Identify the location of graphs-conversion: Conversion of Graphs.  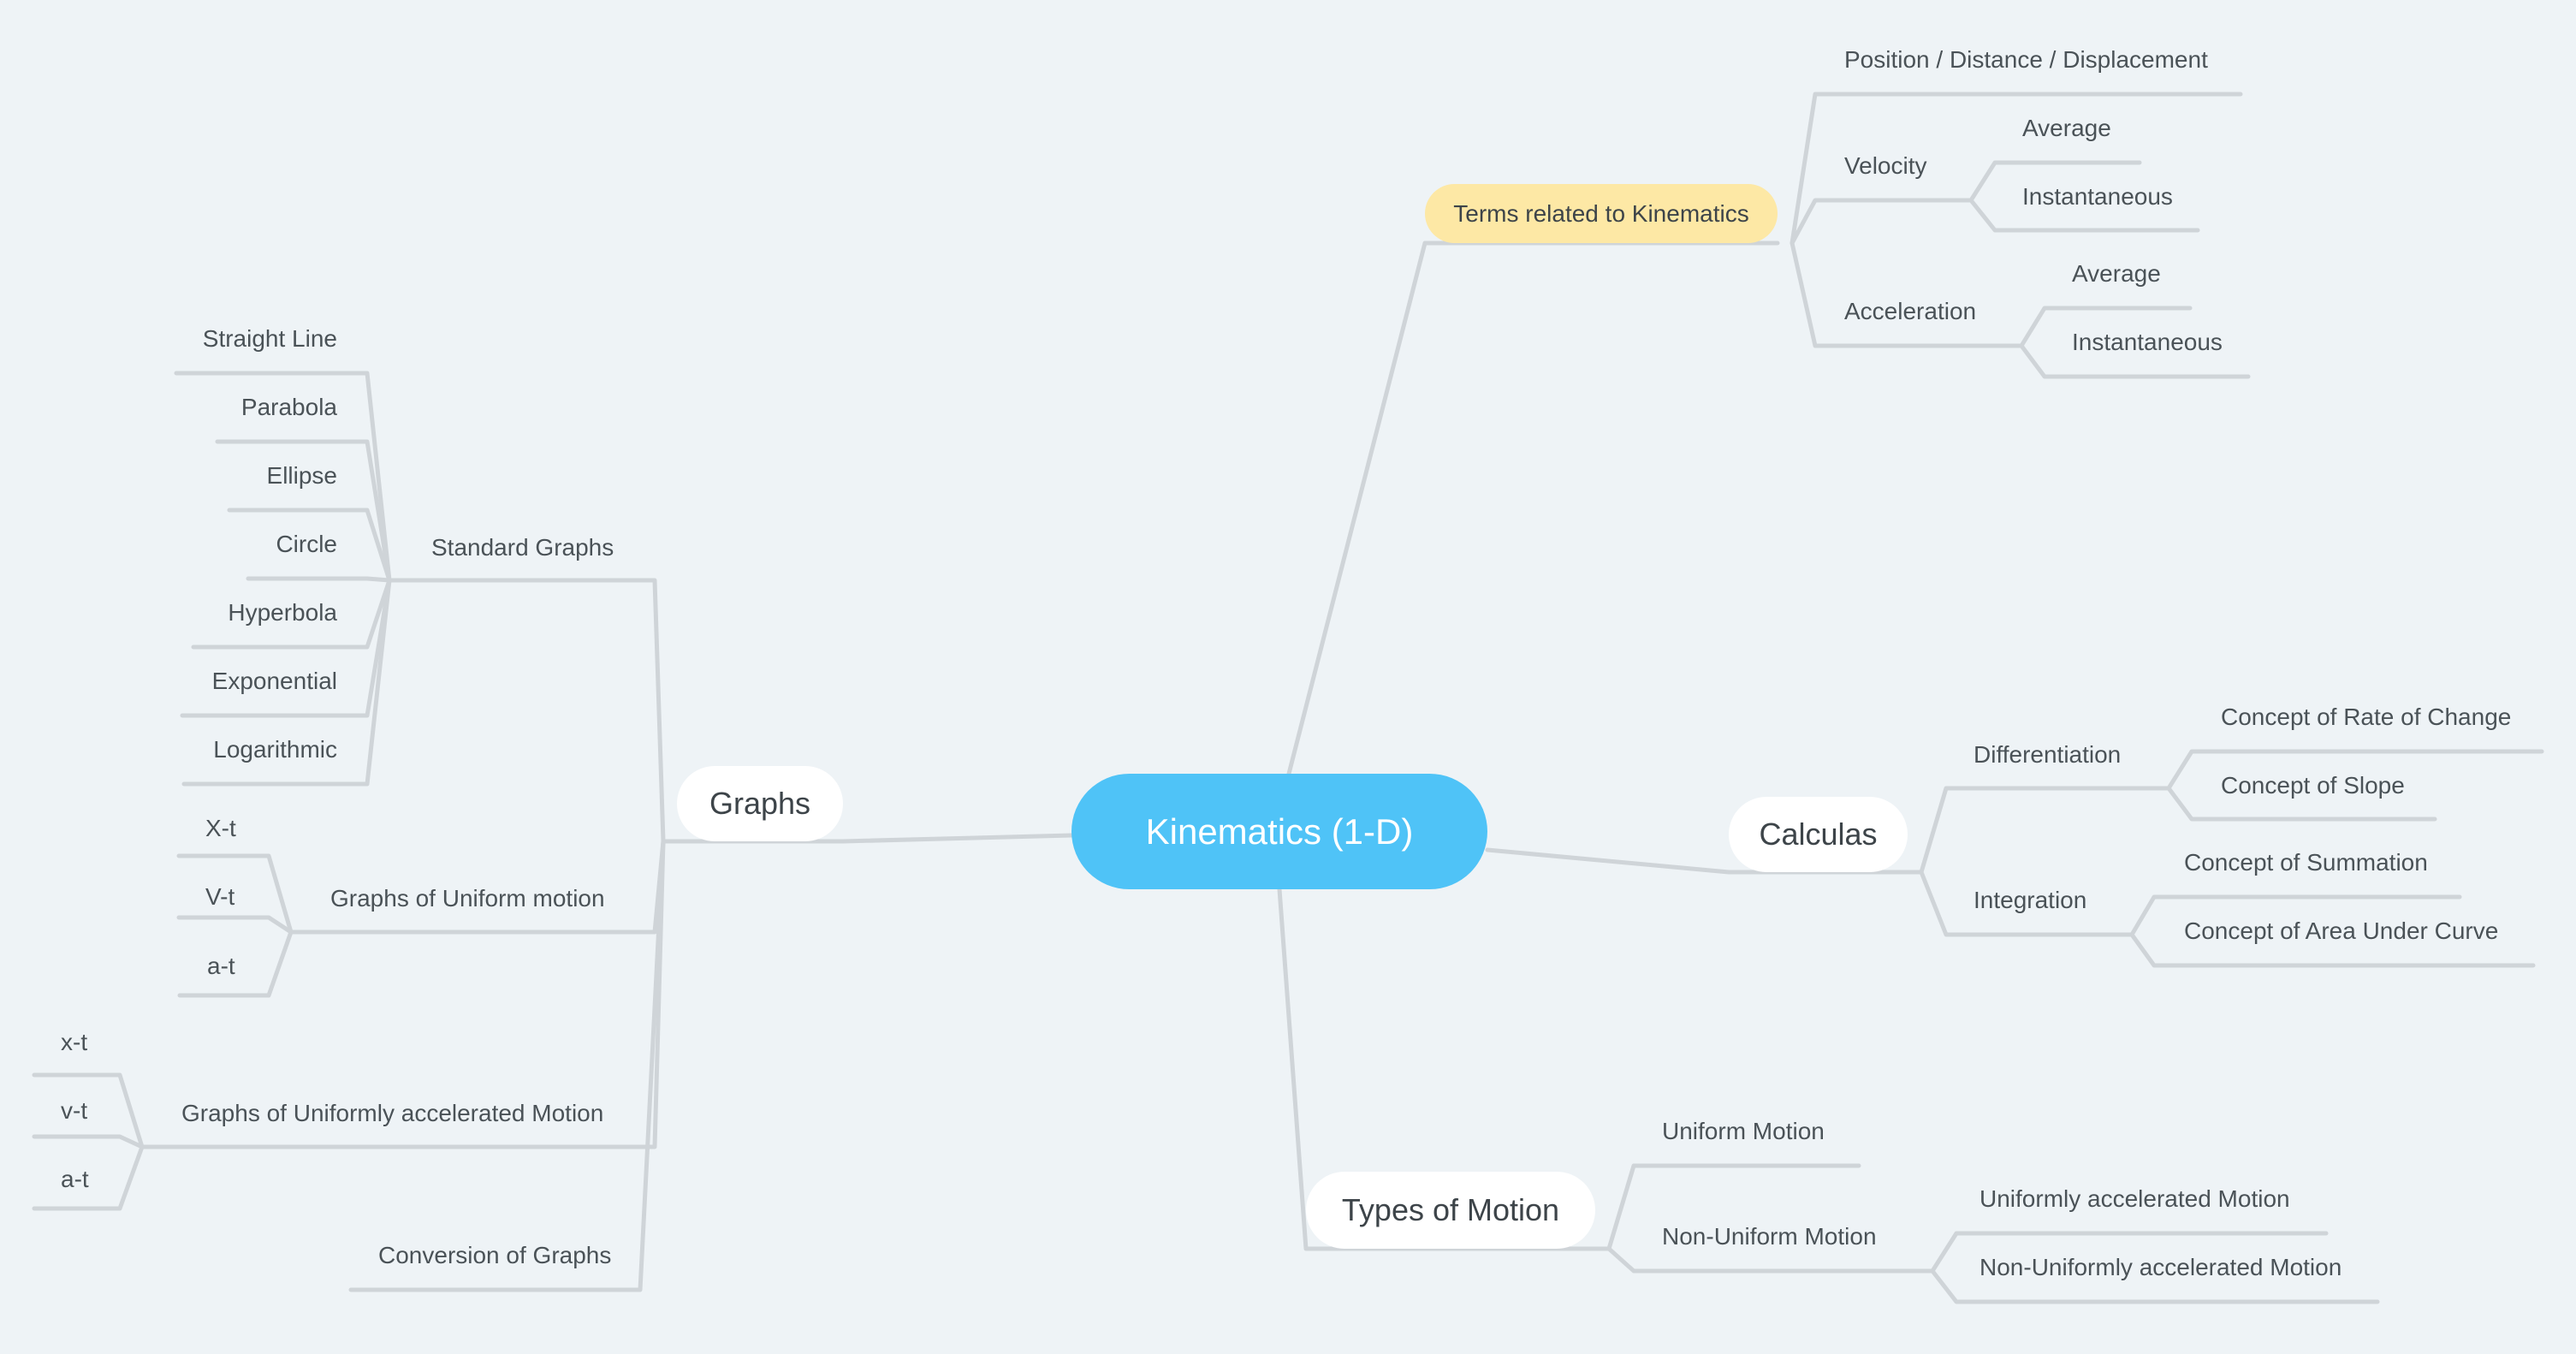
(494, 1255).